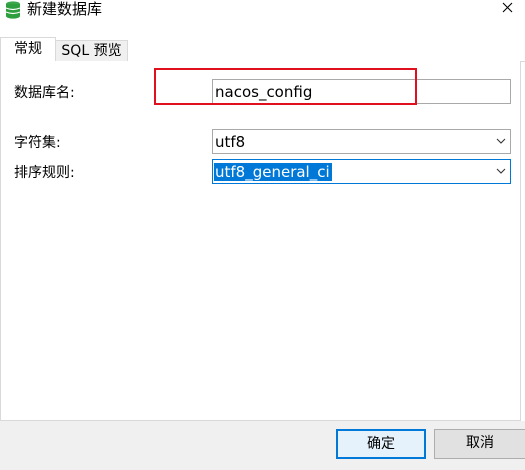 This screenshot has width=525, height=470. What do you see at coordinates (230, 142) in the screenshot?
I see `charset-value: utf8` at bounding box center [230, 142].